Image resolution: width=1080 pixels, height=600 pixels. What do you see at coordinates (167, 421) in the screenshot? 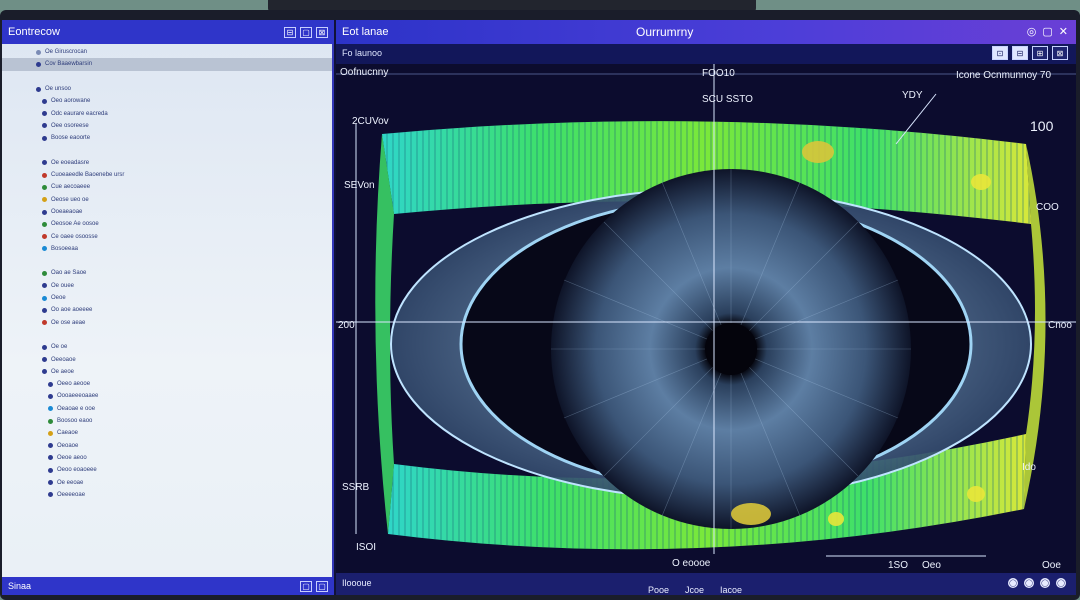
I see `tree-item: Boosoo eaoo` at bounding box center [167, 421].